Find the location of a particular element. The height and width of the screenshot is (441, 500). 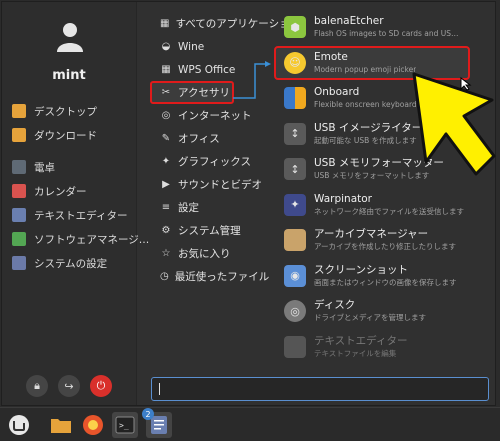

app-desc: 画面またはウィンドウの画像を保存します is located at coordinates (385, 282).